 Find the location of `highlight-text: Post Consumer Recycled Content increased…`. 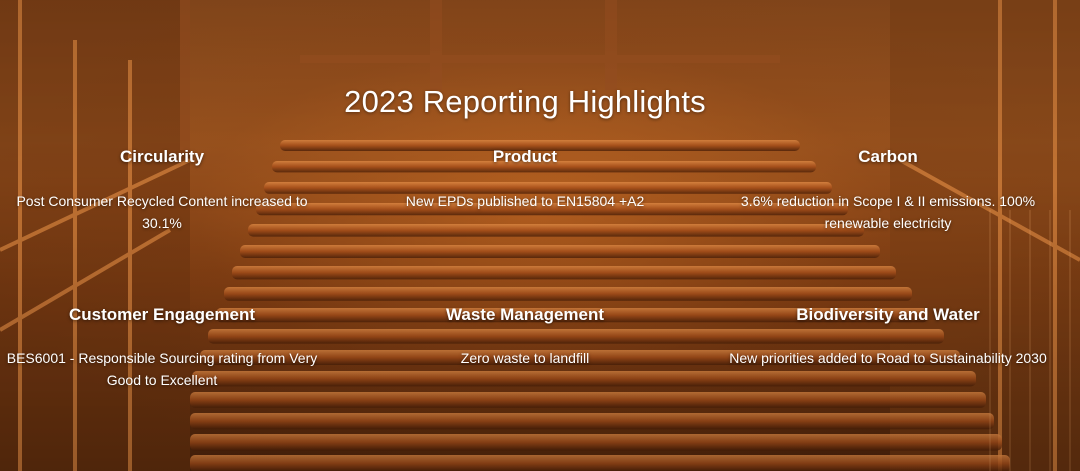

highlight-text: Post Consumer Recycled Content increased… is located at coordinates (162, 212).